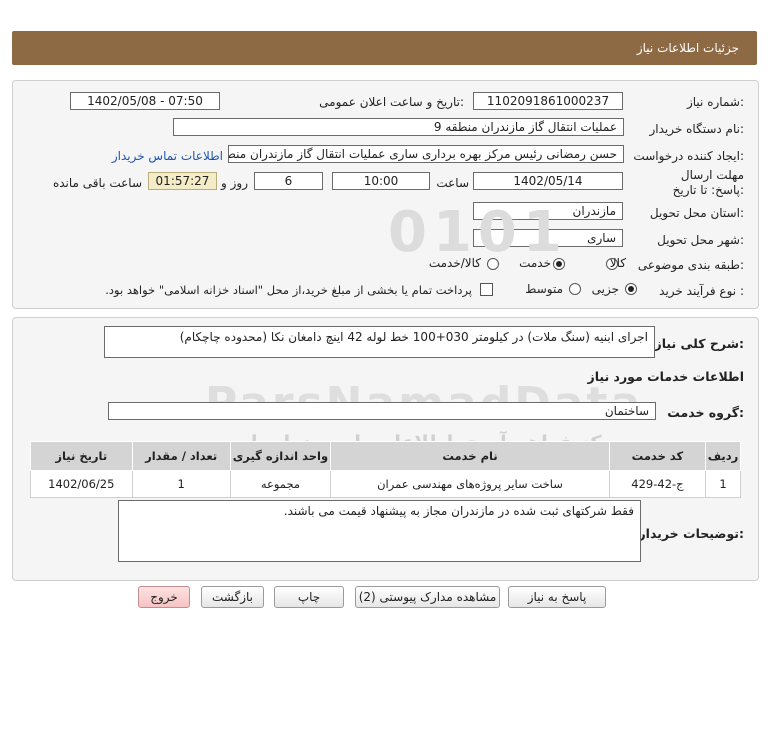 This screenshot has height=745, width=770. Describe the element at coordinates (145, 101) in the screenshot. I see `announce-field: 1402/05/08 - 07:50` at that location.